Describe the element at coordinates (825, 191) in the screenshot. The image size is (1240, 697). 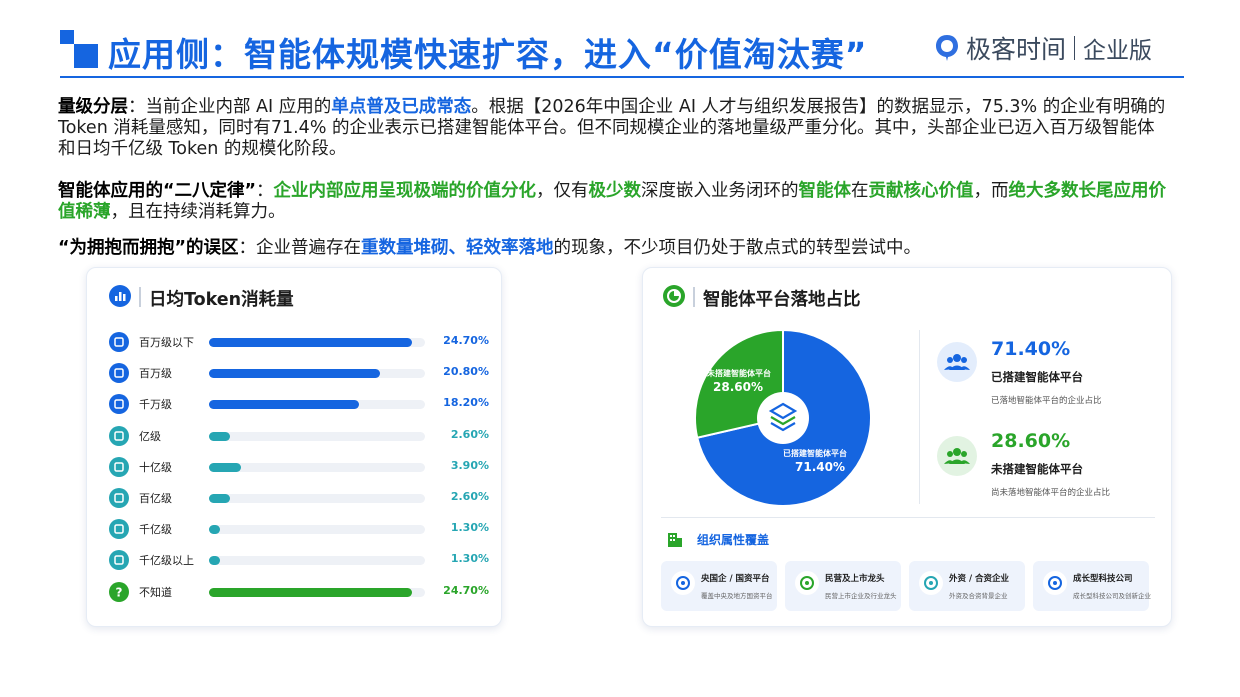
I see `para-highlight: 智能体` at that location.